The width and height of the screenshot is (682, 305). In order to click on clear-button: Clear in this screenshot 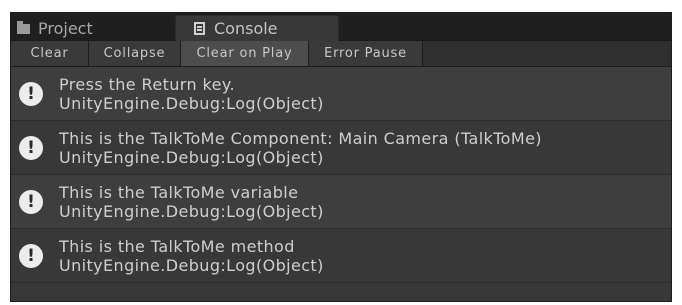, I will do `click(50, 53)`.